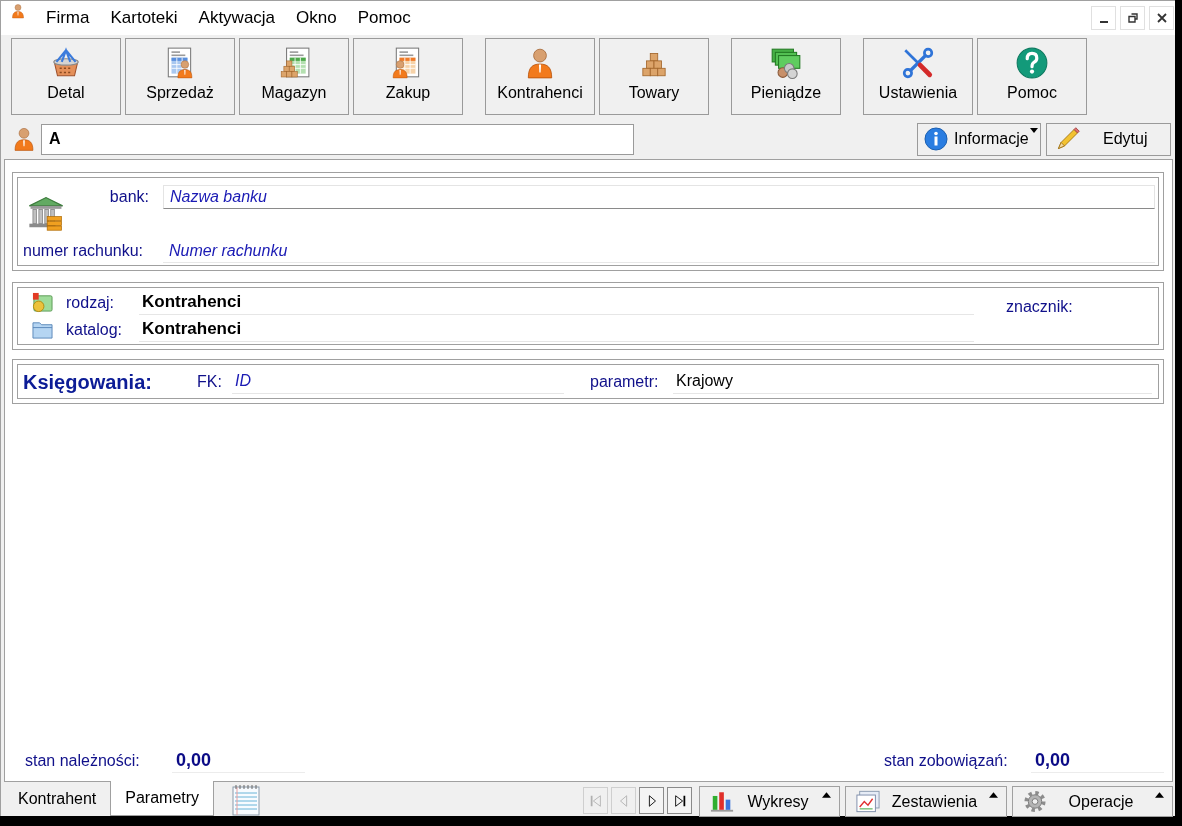  I want to click on toolbar-button: Kontrahenci, so click(540, 76).